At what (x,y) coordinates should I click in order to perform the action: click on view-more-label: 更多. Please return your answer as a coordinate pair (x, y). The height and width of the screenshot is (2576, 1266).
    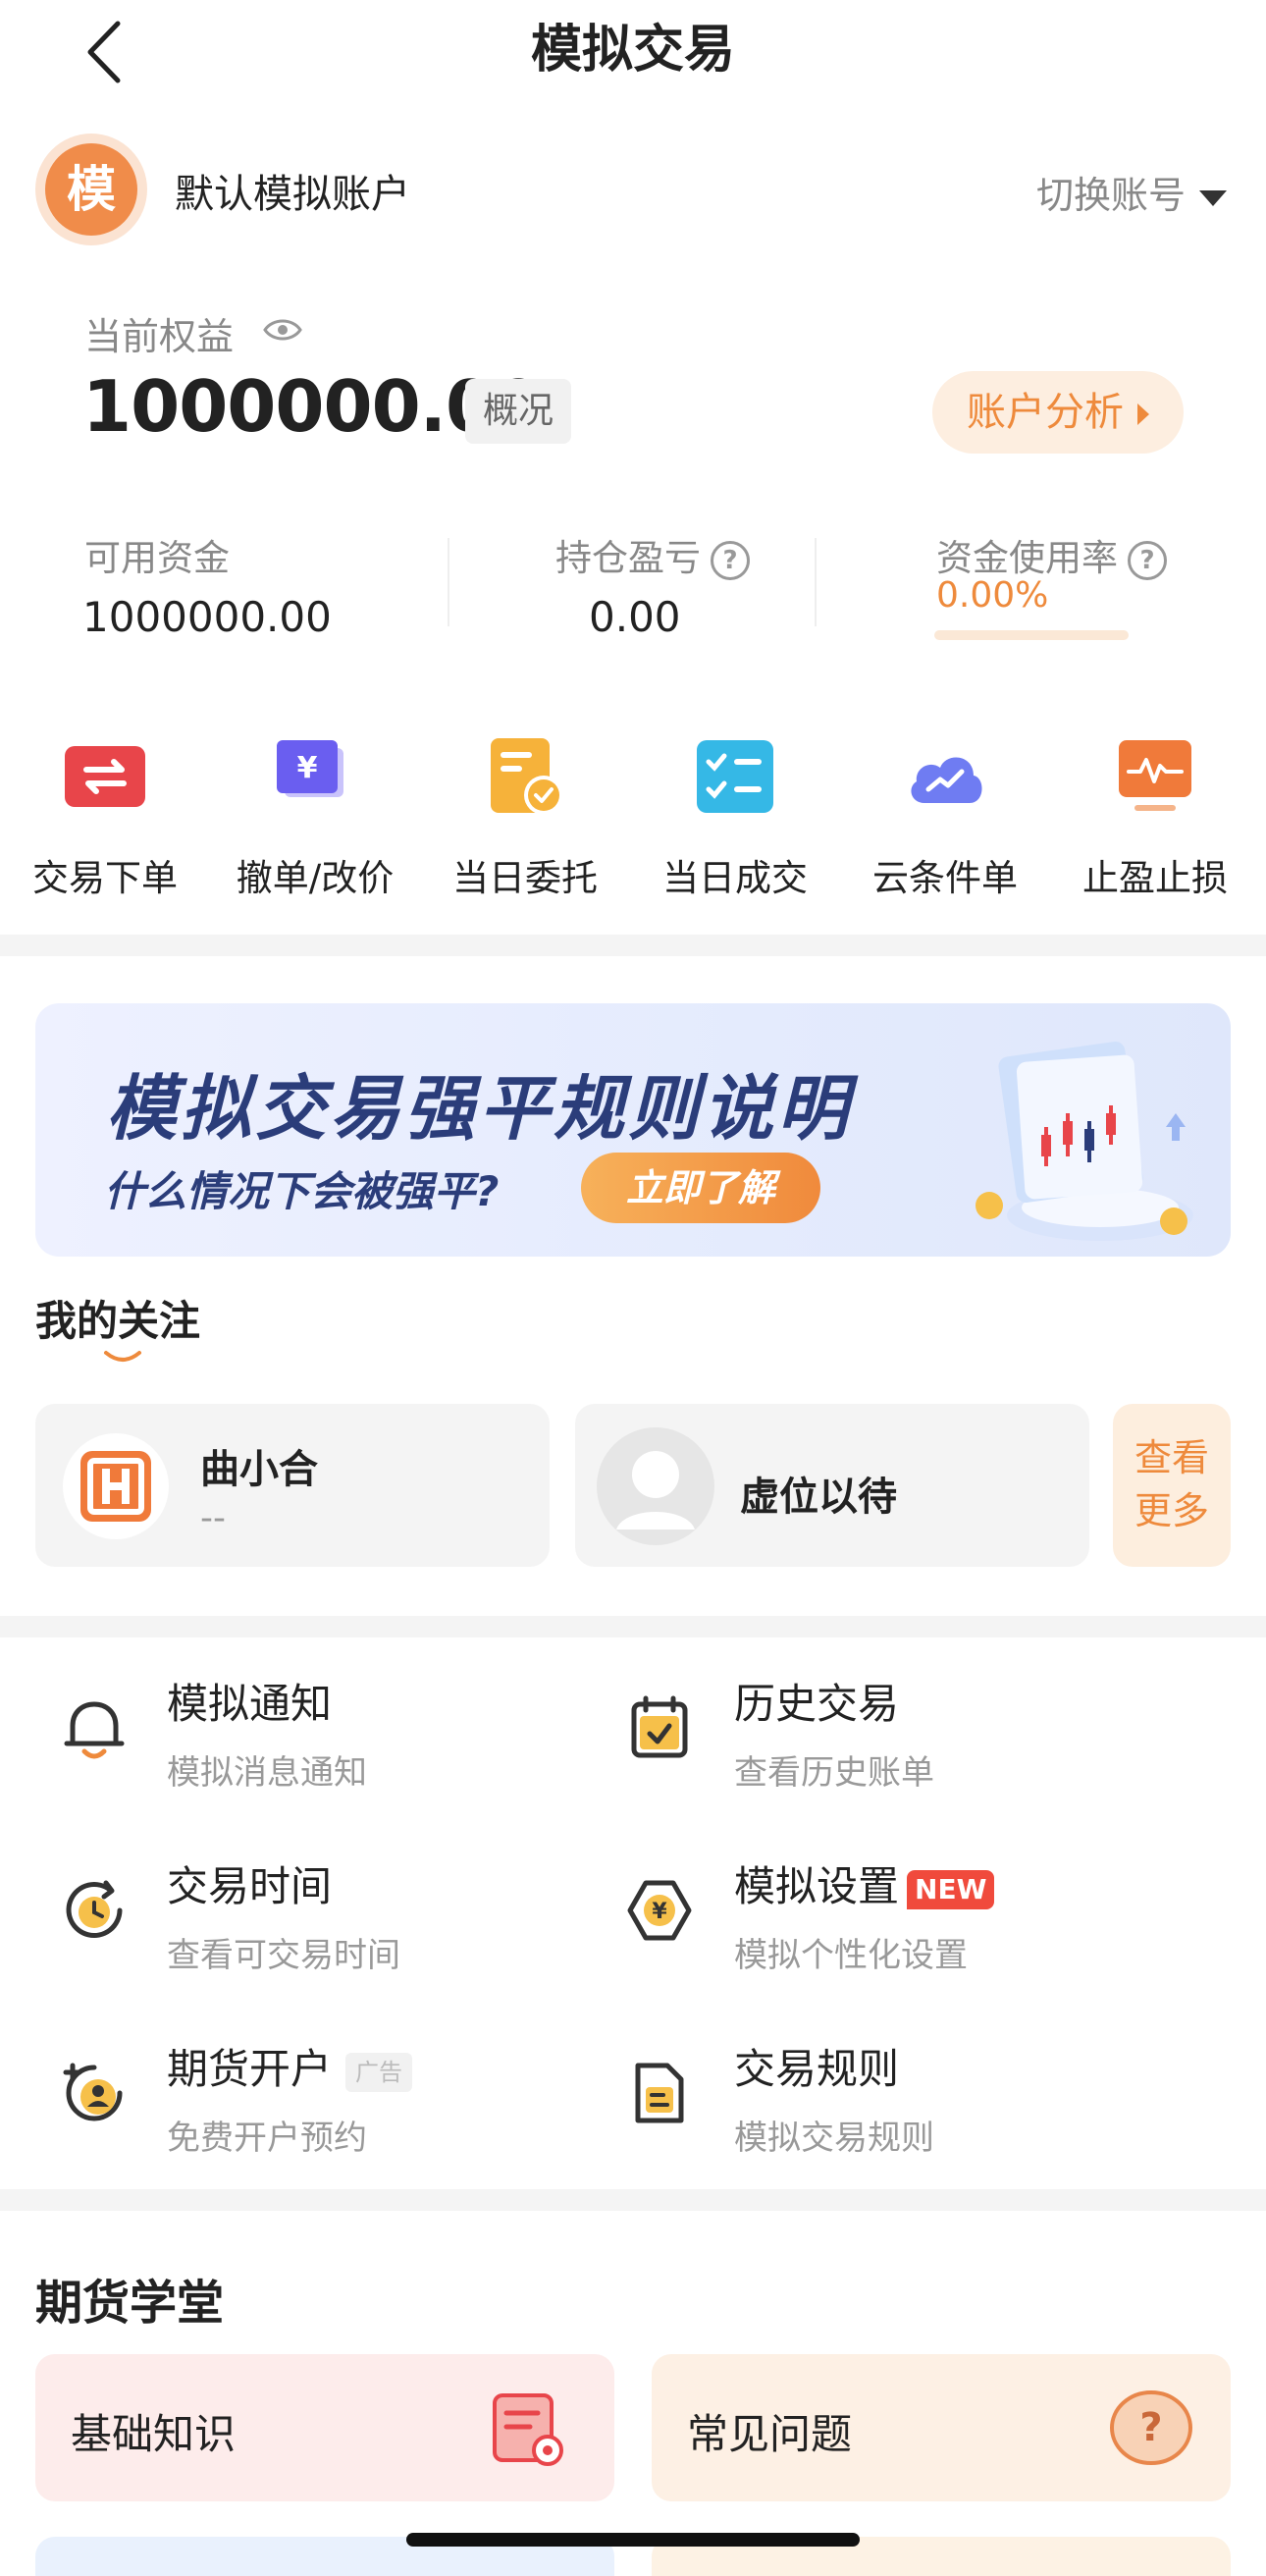
    Looking at the image, I should click on (1171, 1510).